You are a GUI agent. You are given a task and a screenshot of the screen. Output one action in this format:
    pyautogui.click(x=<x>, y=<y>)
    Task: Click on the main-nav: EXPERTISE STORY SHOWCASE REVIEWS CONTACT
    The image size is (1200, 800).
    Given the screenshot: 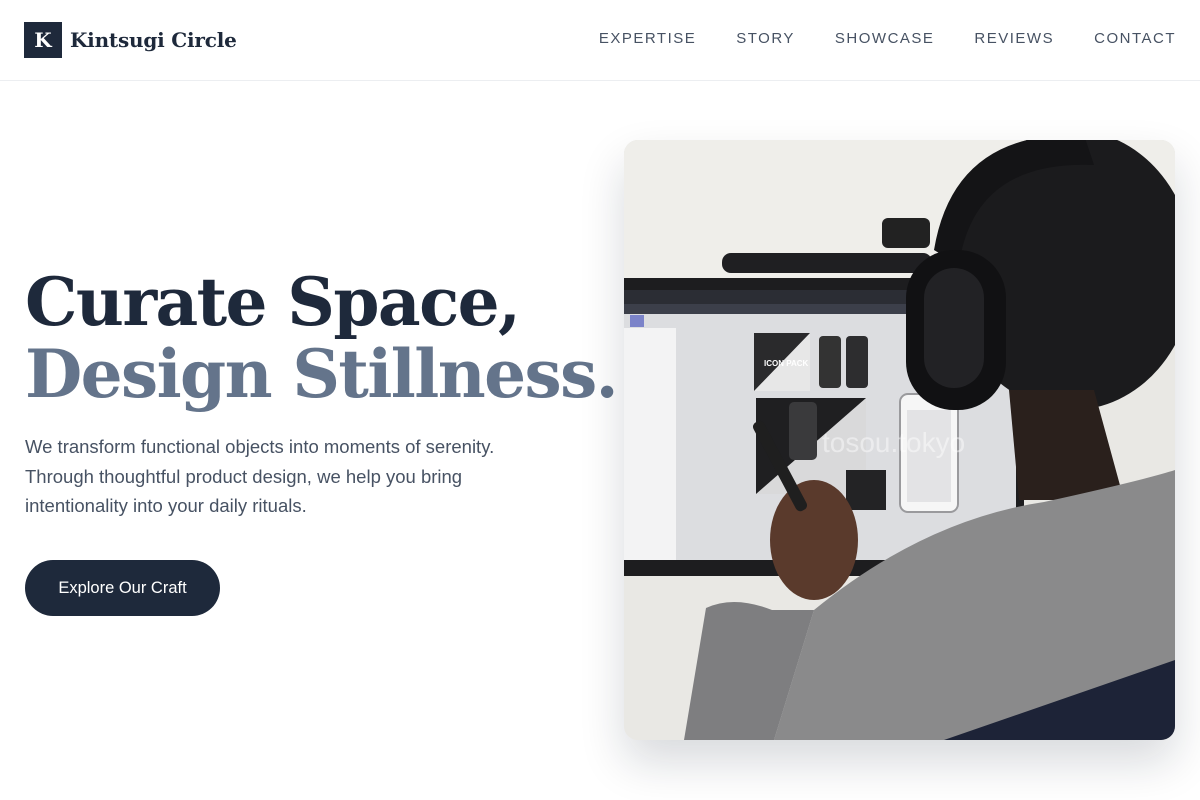 What is the action you would take?
    pyautogui.click(x=887, y=39)
    